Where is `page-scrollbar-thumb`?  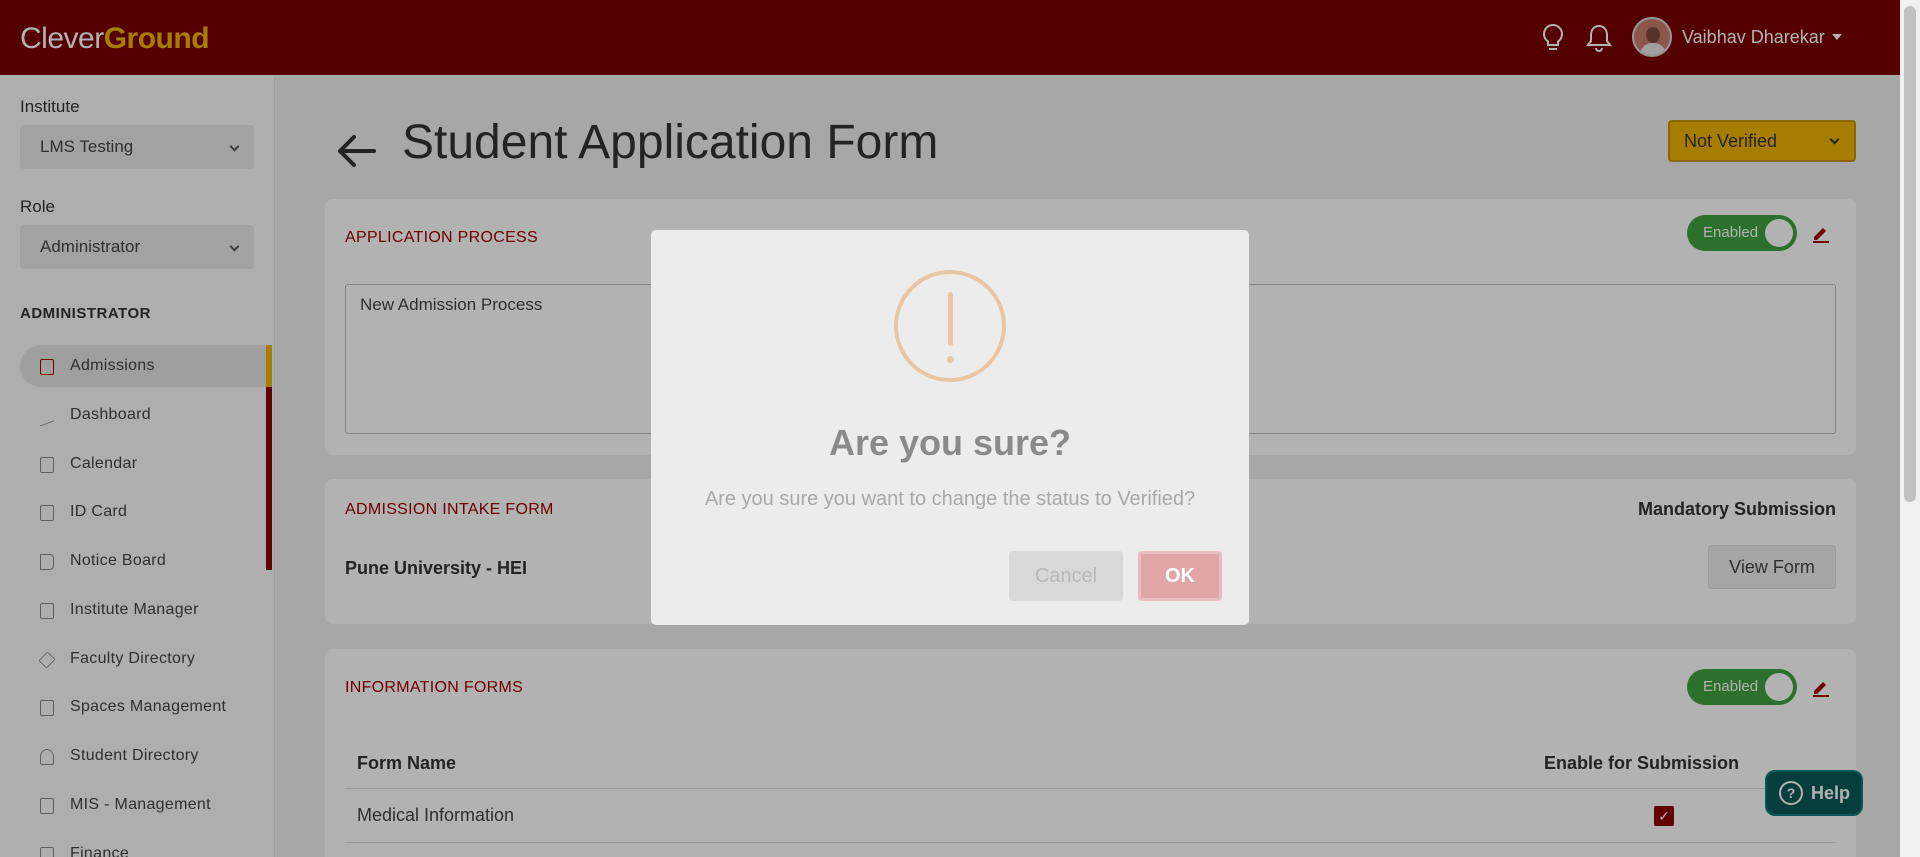 page-scrollbar-thumb is located at coordinates (1910, 254).